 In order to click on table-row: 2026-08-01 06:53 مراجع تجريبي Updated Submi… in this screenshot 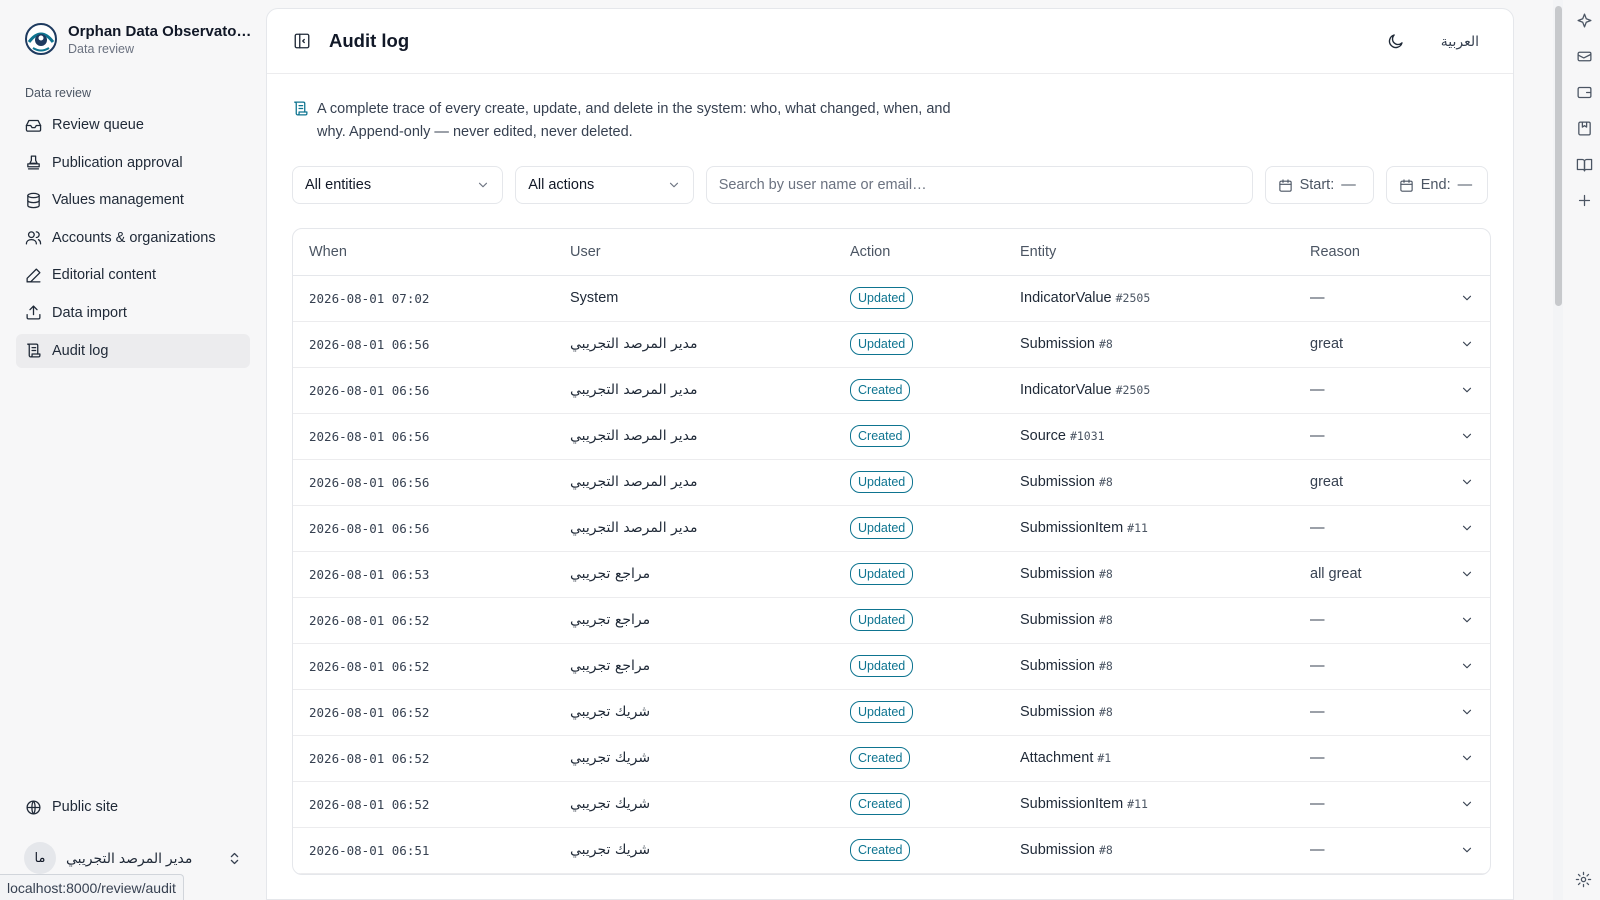, I will do `click(891, 574)`.